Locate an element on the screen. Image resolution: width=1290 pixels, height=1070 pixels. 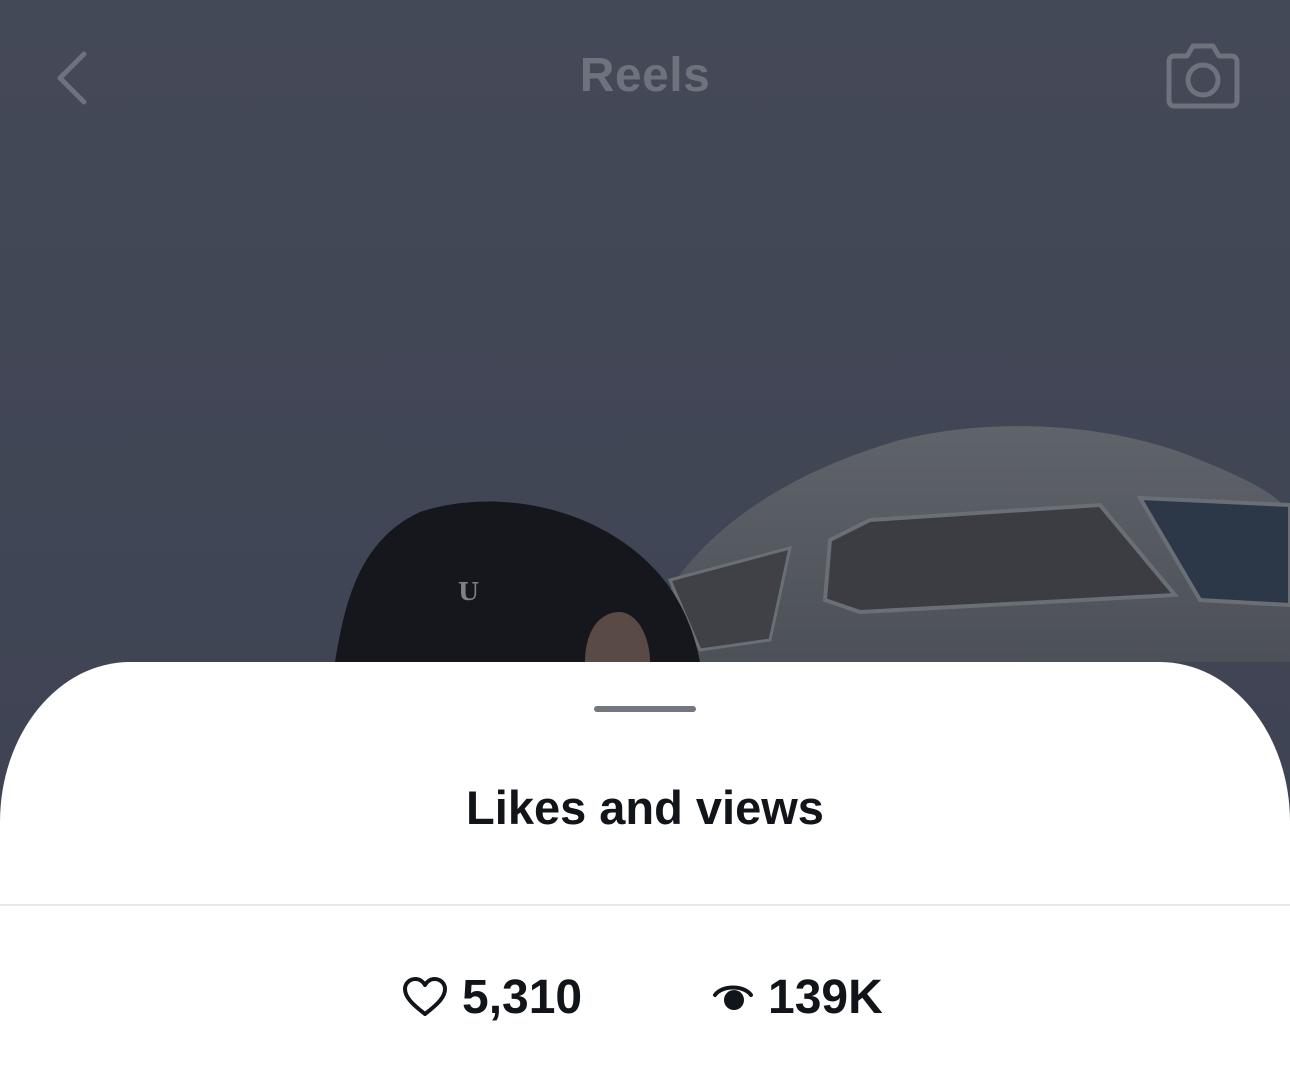
top-nav-bar: Reels is located at coordinates (645, 75).